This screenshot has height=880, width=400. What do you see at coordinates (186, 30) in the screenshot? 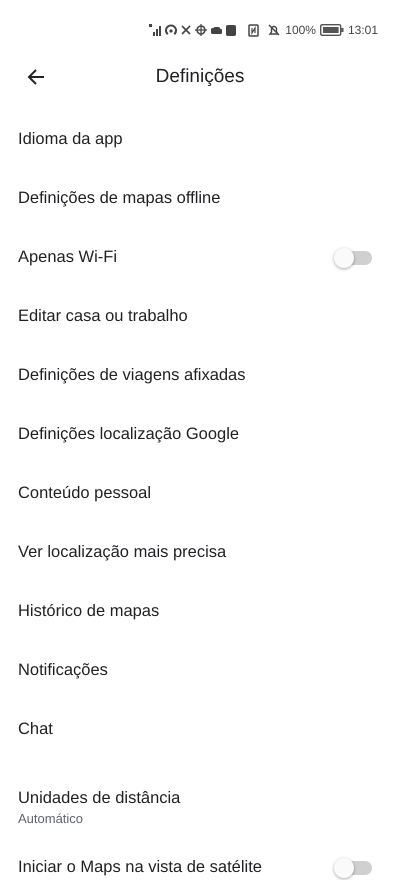
I see `cross-icon` at bounding box center [186, 30].